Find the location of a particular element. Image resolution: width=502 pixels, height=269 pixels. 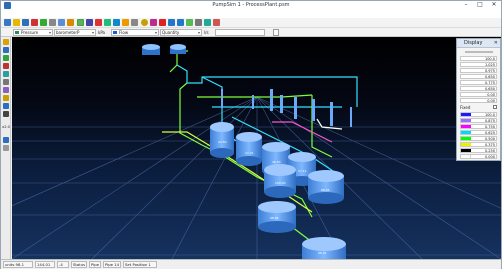

color-value: 0.500 is located at coordinates (489, 139).